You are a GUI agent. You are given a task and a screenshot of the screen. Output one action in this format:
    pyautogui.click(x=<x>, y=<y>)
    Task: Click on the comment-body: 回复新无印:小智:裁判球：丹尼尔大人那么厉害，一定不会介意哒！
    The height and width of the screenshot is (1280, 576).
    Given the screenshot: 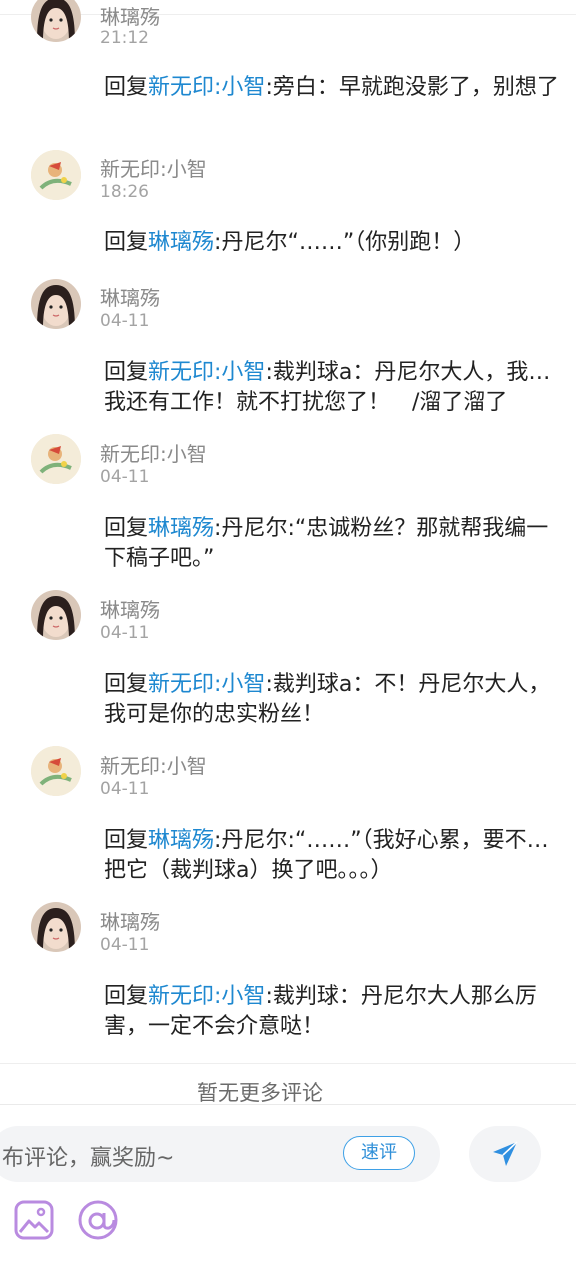 What is the action you would take?
    pyautogui.click(x=333, y=1012)
    